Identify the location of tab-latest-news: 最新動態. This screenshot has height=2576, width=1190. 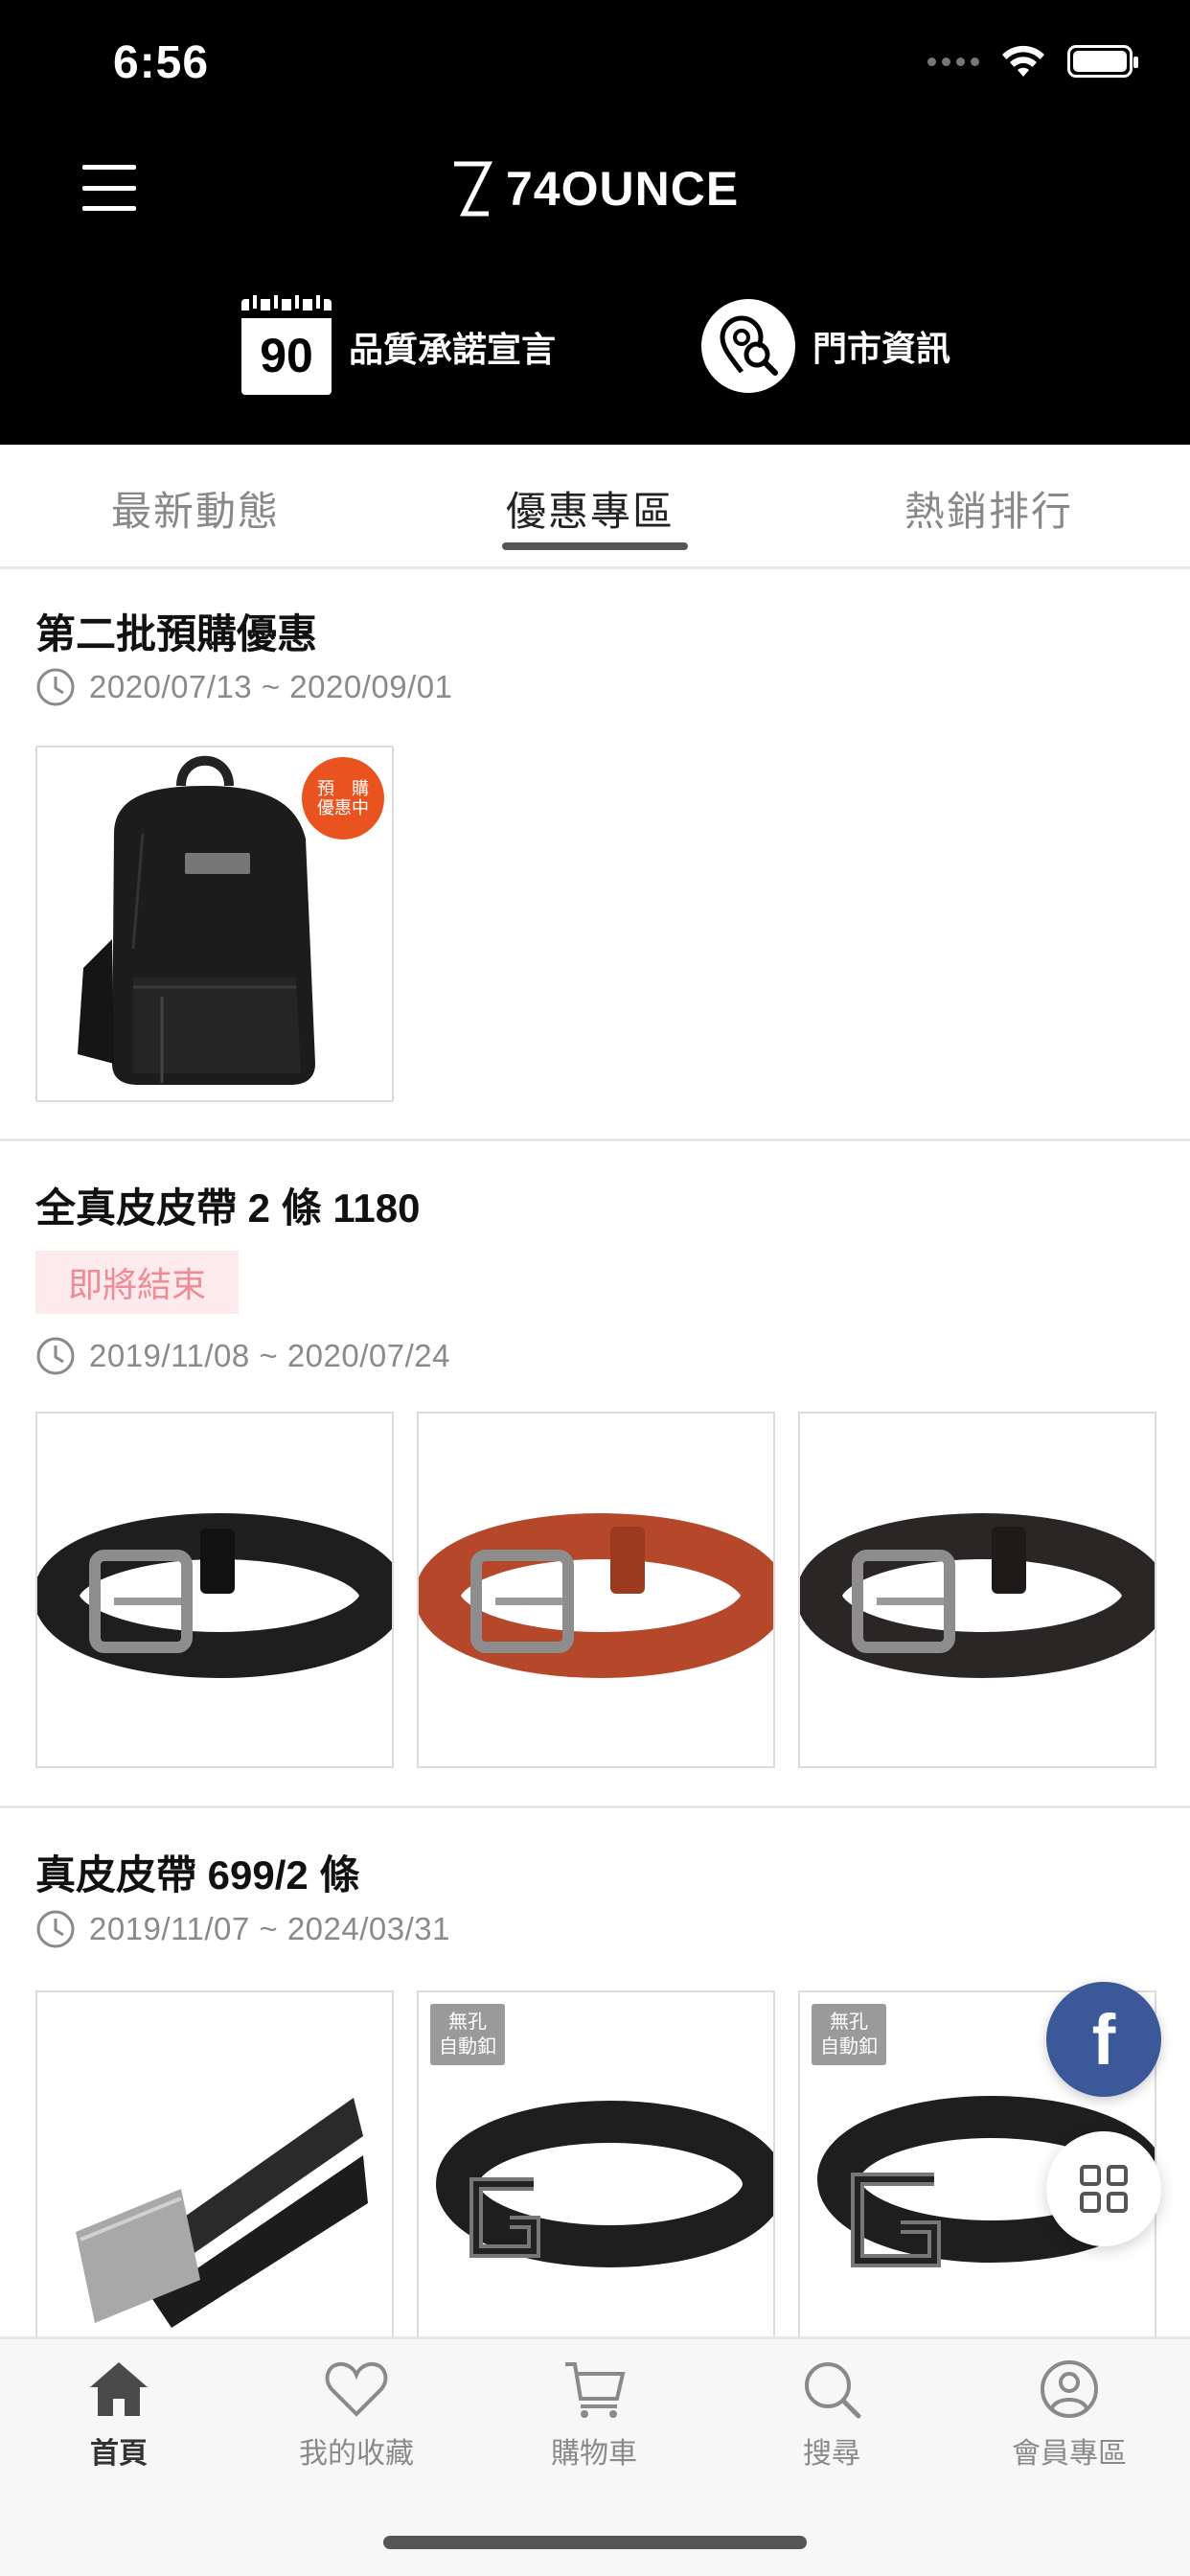
(195, 508).